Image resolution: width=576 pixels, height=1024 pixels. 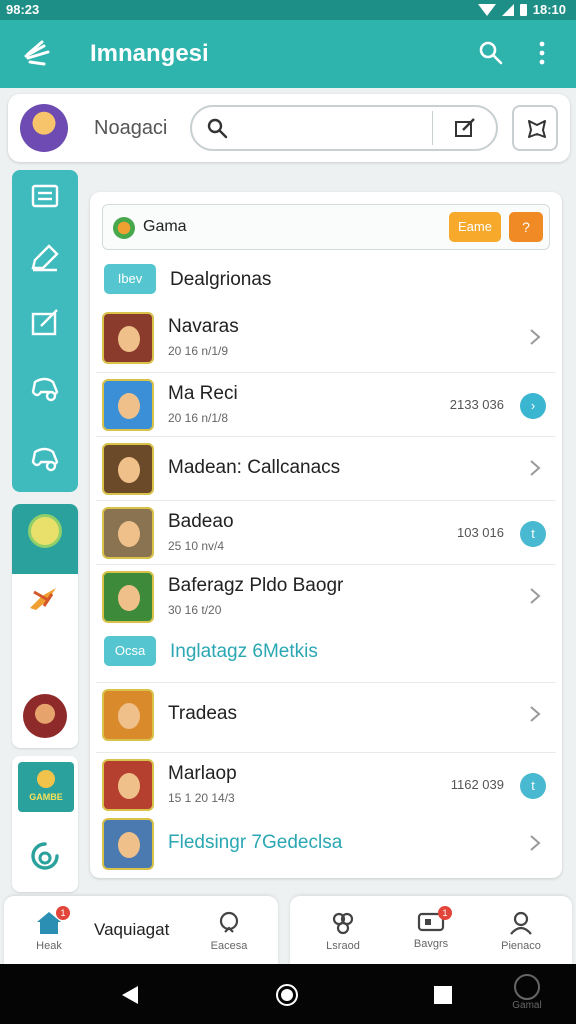 What do you see at coordinates (196, 546) in the screenshot?
I see `game-subtitle: 25 10 nv/4` at bounding box center [196, 546].